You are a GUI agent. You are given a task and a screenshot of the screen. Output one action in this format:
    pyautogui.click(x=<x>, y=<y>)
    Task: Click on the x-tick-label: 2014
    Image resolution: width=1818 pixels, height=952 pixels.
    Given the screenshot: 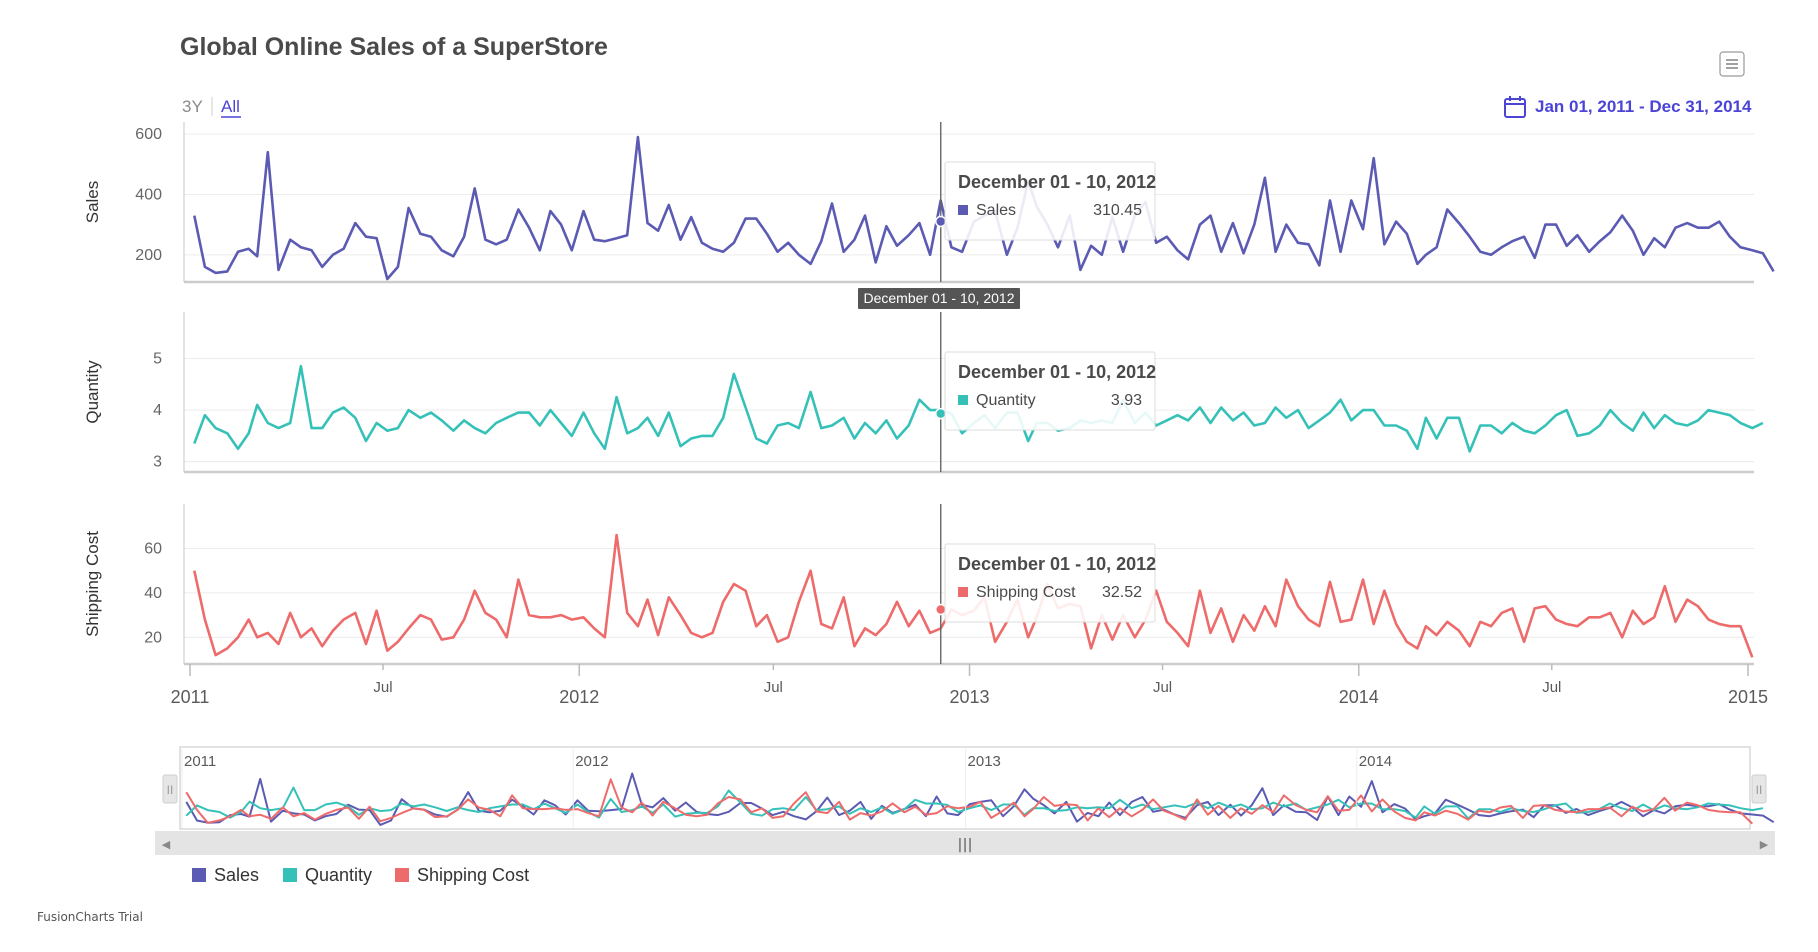 What is the action you would take?
    pyautogui.click(x=1359, y=697)
    